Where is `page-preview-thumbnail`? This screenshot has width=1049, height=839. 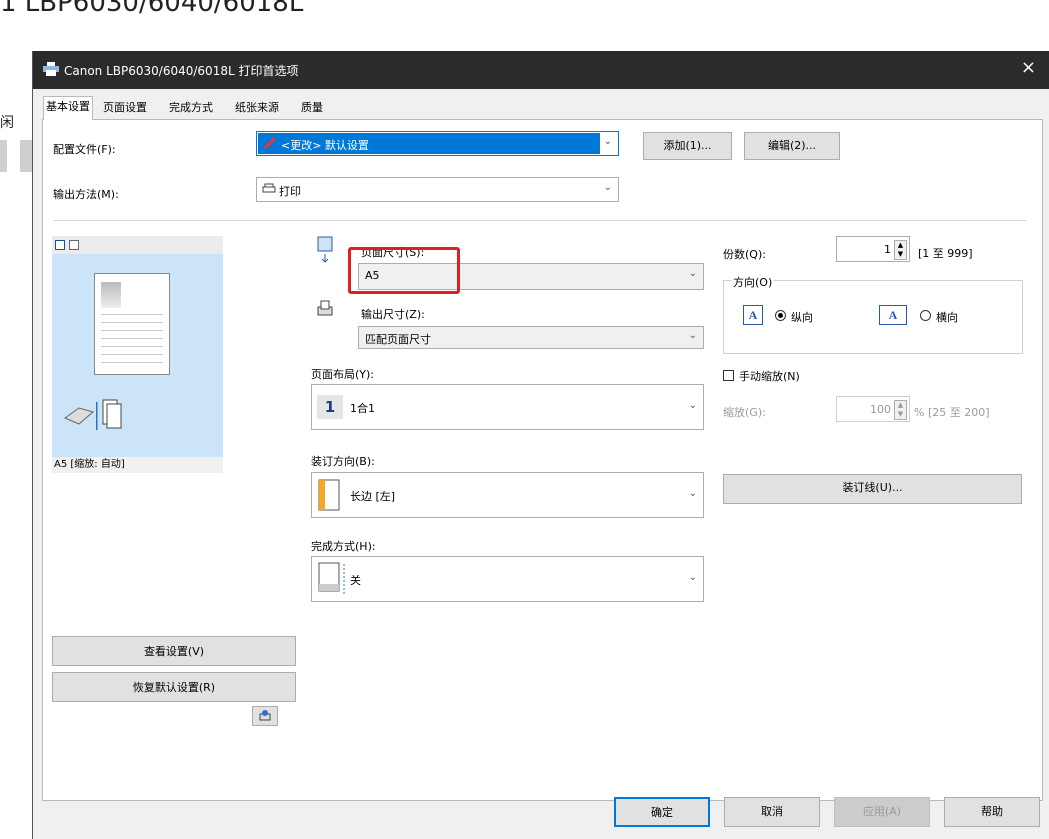
page-preview-thumbnail is located at coordinates (132, 324).